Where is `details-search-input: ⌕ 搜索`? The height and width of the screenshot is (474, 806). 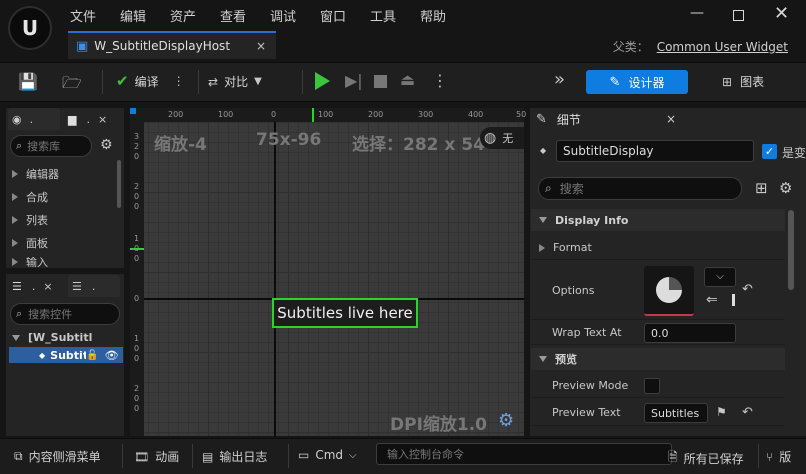 details-search-input: ⌕ 搜索 is located at coordinates (640, 188).